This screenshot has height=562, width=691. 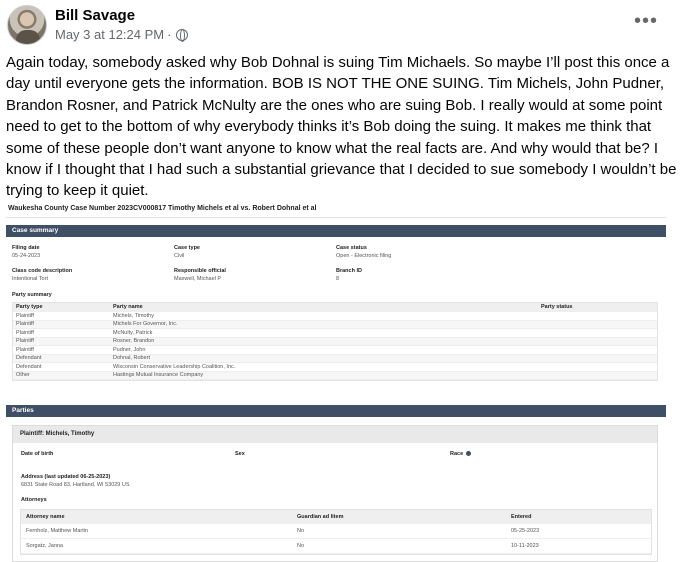 What do you see at coordinates (29, 307) in the screenshot?
I see `header-party-type: Party type` at bounding box center [29, 307].